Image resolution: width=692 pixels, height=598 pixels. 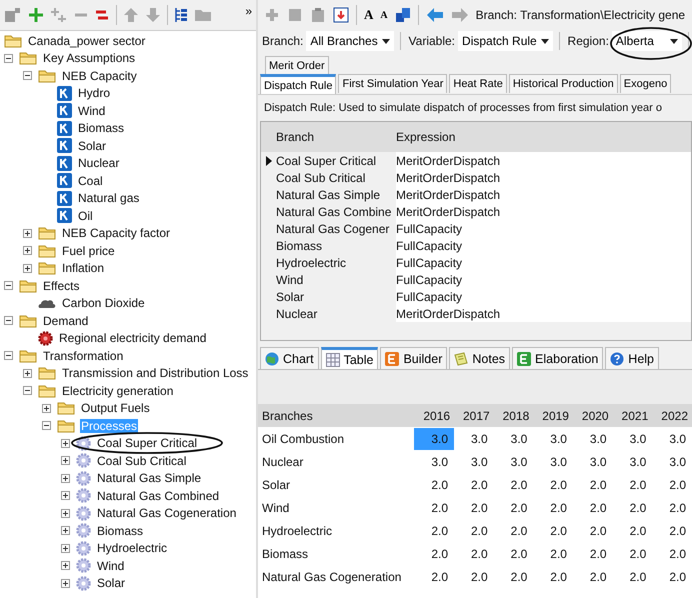 What do you see at coordinates (133, 338) in the screenshot?
I see `tree-item: Regional electricity demand` at bounding box center [133, 338].